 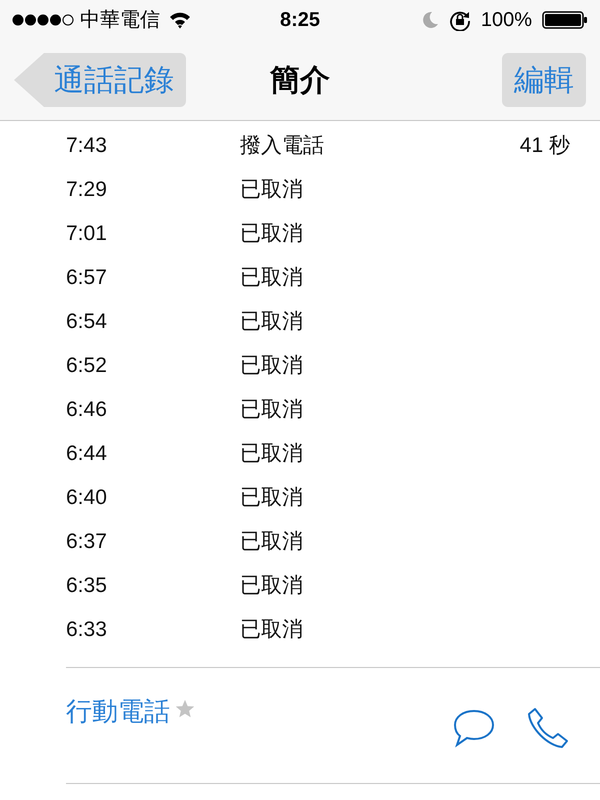 What do you see at coordinates (87, 322) in the screenshot?
I see `call-time: 6:54` at bounding box center [87, 322].